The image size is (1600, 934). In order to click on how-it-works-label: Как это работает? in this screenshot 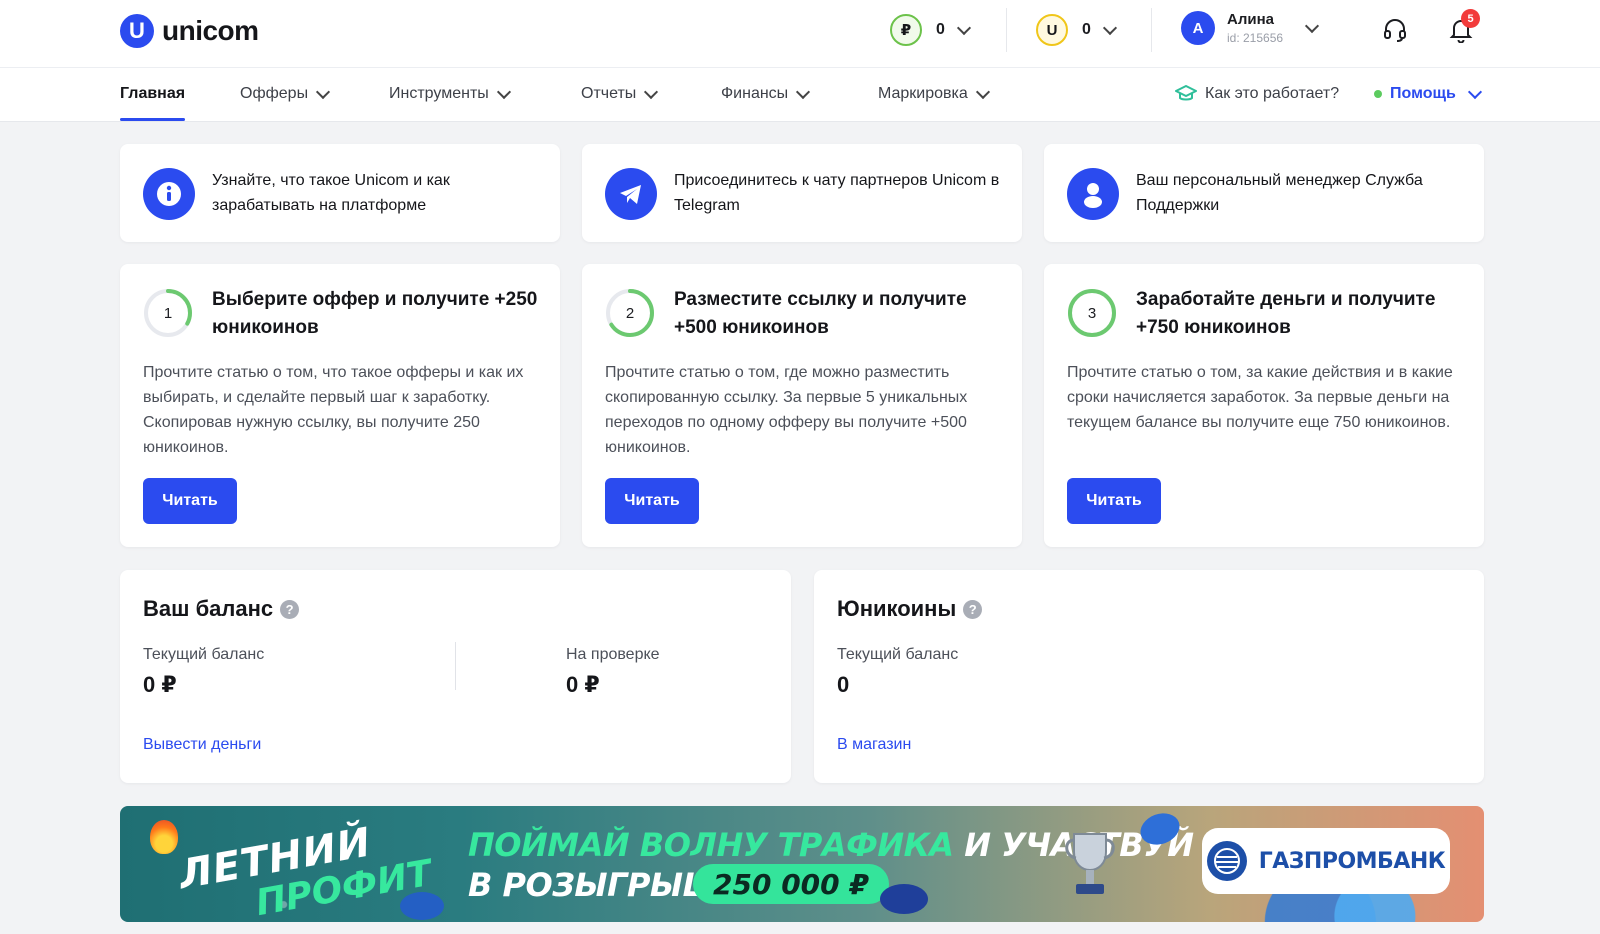, I will do `click(1272, 93)`.